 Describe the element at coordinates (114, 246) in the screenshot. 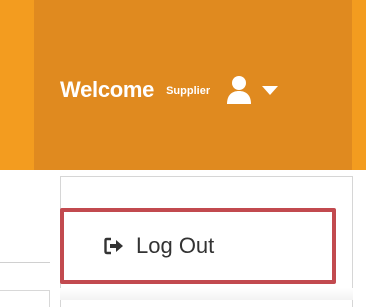

I see `sign-out-icon` at that location.